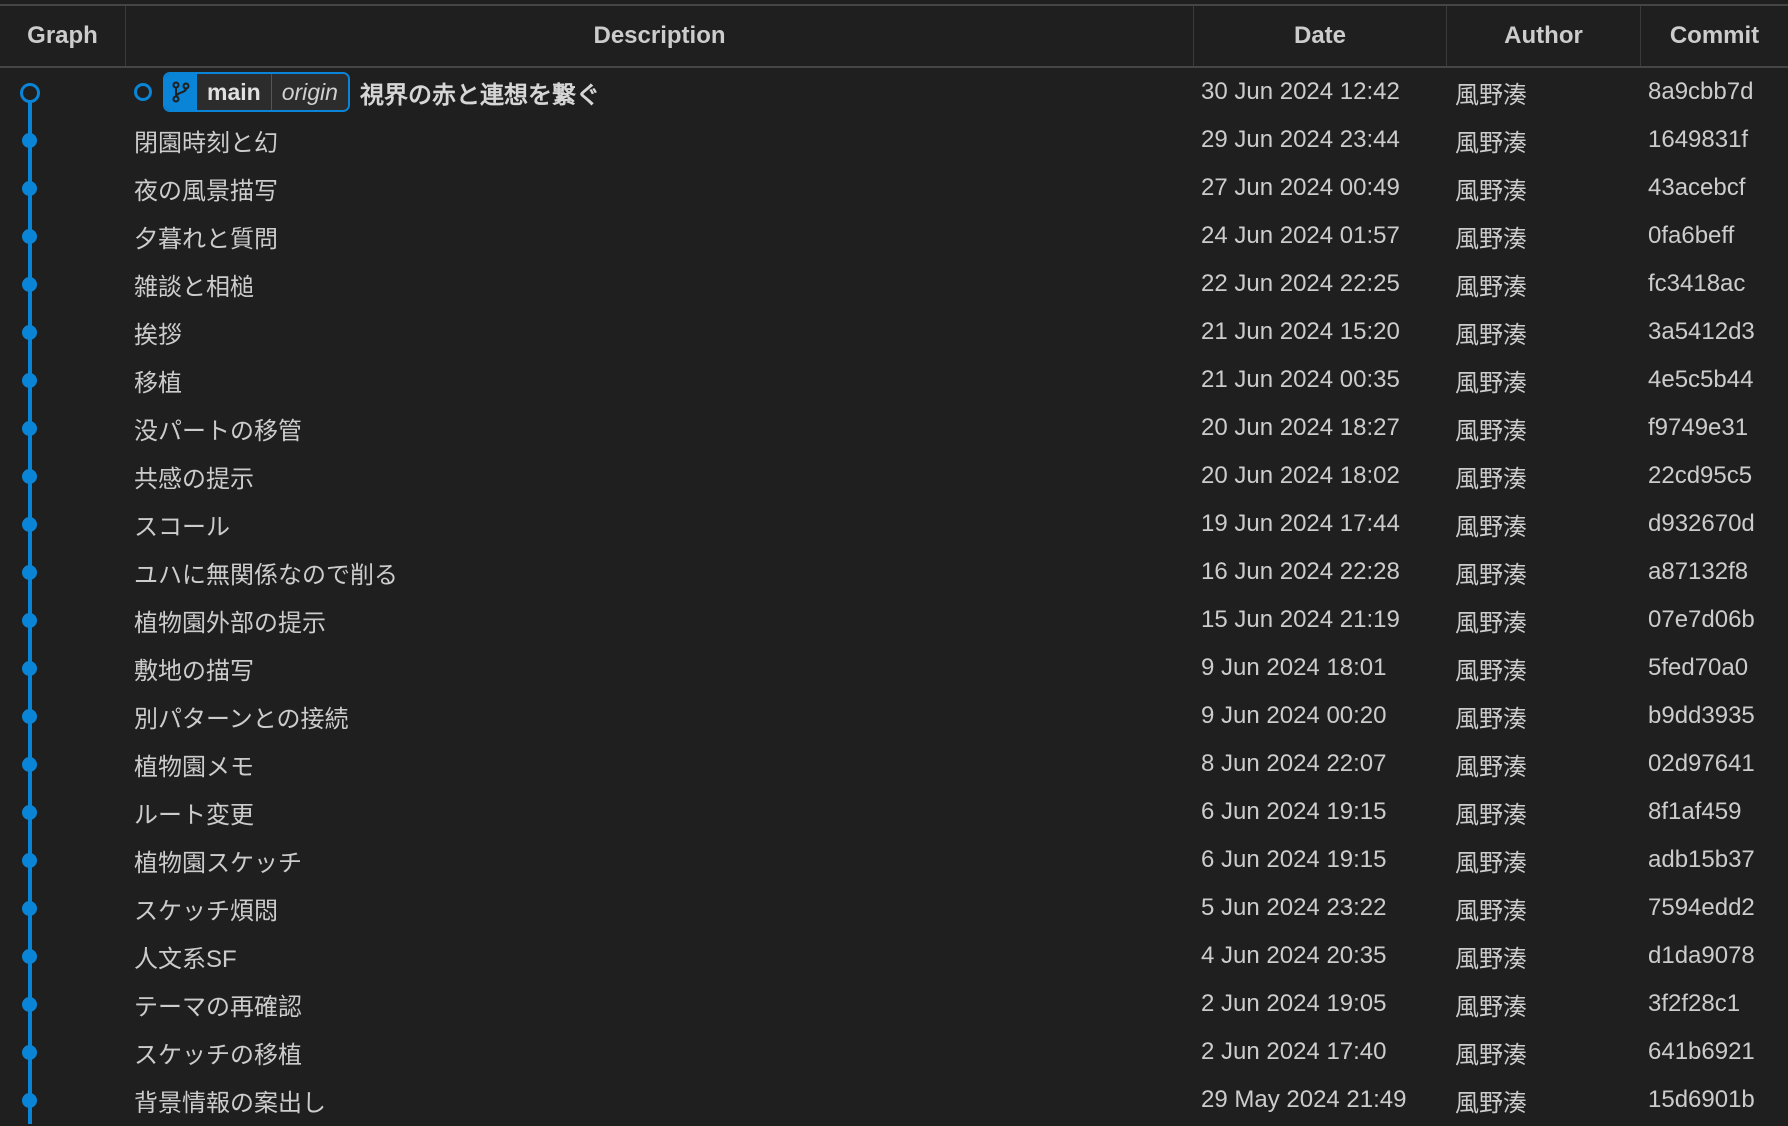  Describe the element at coordinates (660, 716) in the screenshot. I see `description-cell: 別パターンとの接続` at that location.